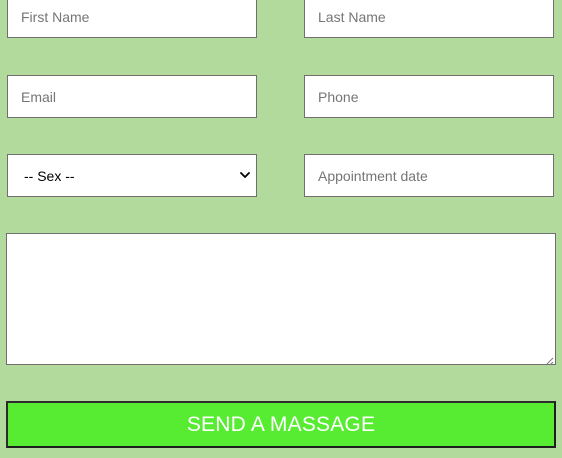  What do you see at coordinates (132, 96) in the screenshot?
I see `email-input: Email` at bounding box center [132, 96].